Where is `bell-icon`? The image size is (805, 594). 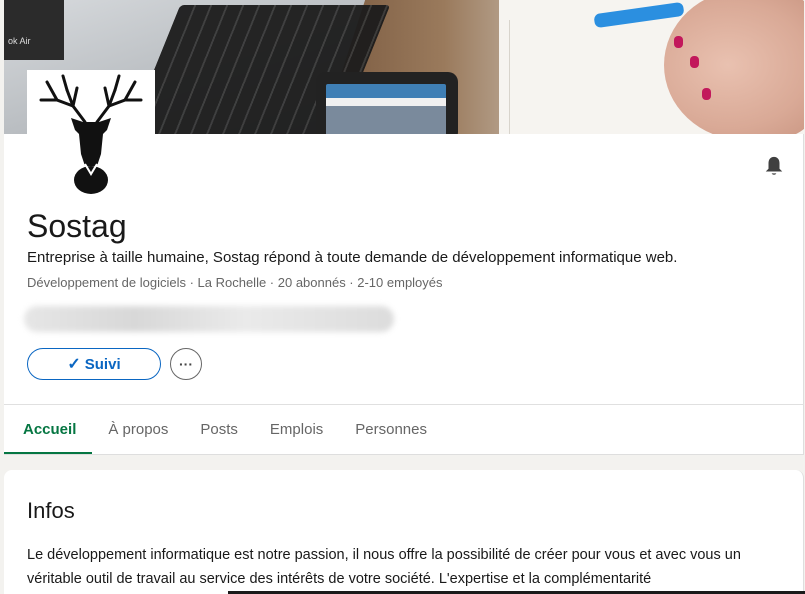
bell-icon is located at coordinates (774, 165).